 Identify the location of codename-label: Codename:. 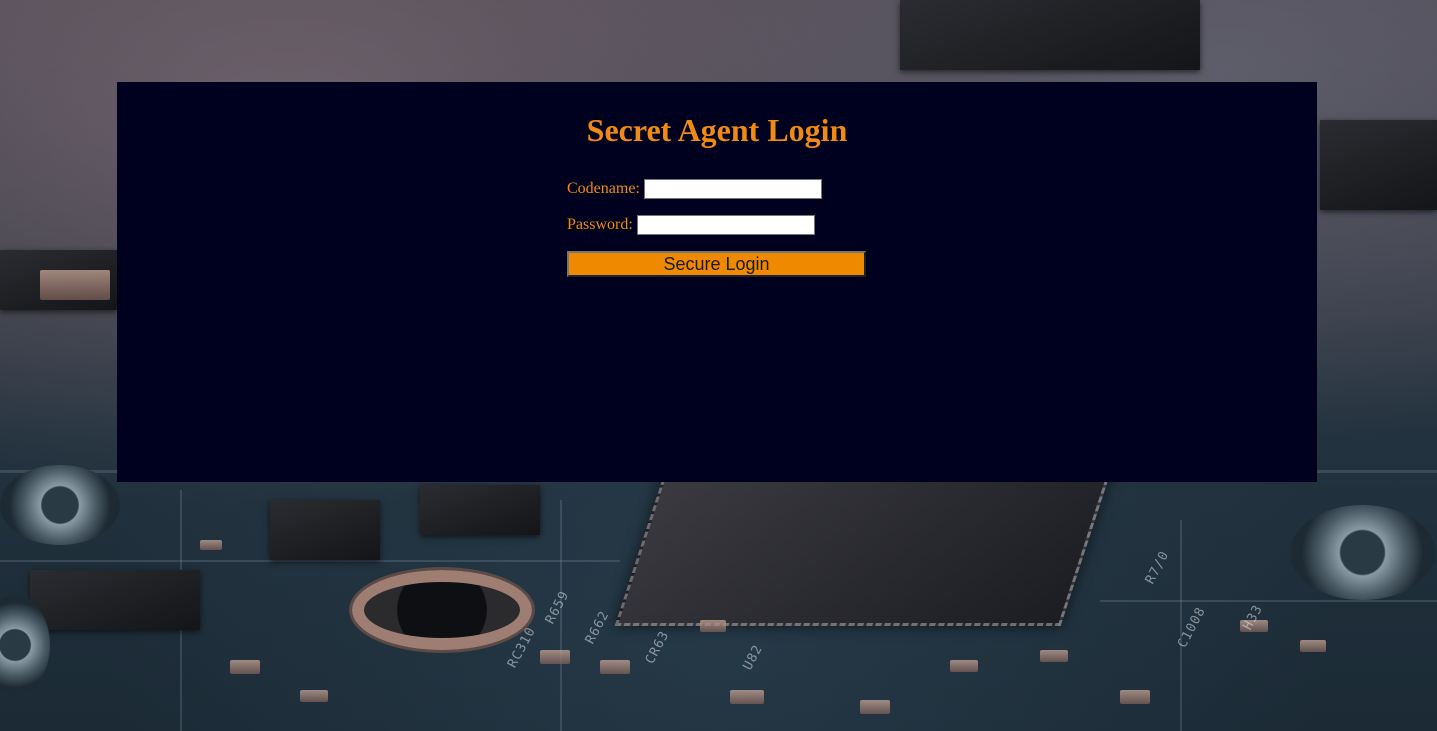
(603, 188).